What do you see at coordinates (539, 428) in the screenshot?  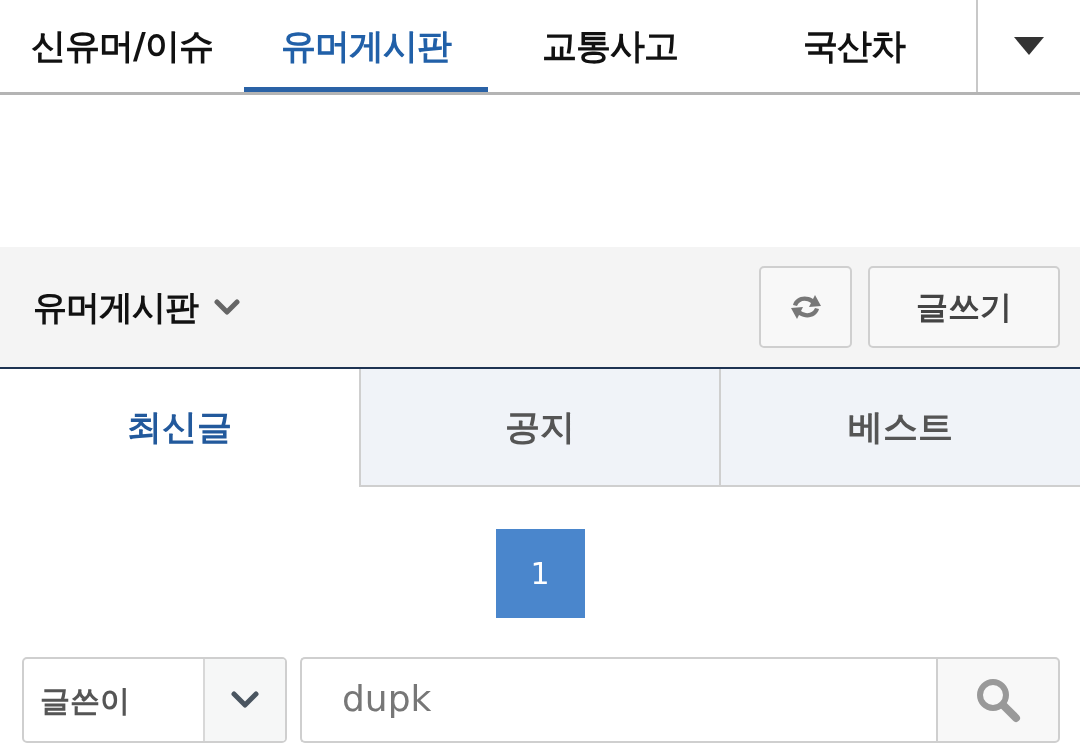 I see `list-tab: 공지` at bounding box center [539, 428].